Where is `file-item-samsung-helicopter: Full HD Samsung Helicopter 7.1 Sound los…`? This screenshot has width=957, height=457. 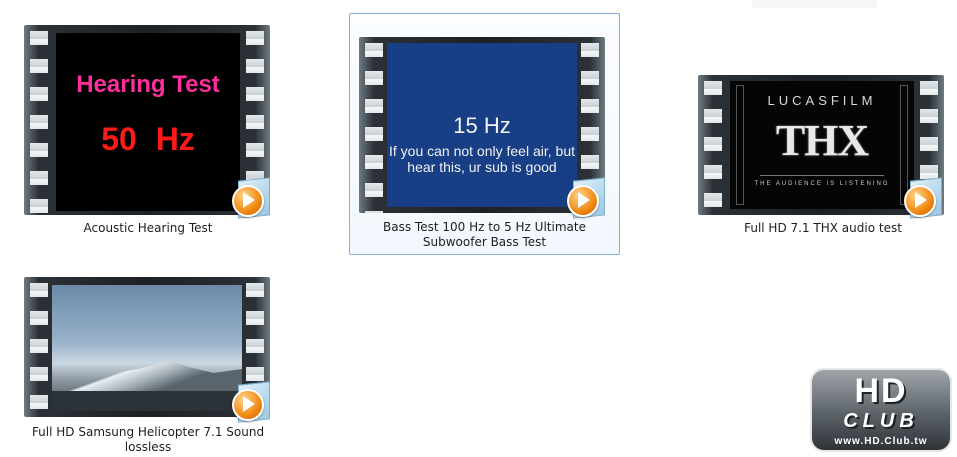 file-item-samsung-helicopter: Full HD Samsung Helicopter 7.1 Sound los… is located at coordinates (148, 364).